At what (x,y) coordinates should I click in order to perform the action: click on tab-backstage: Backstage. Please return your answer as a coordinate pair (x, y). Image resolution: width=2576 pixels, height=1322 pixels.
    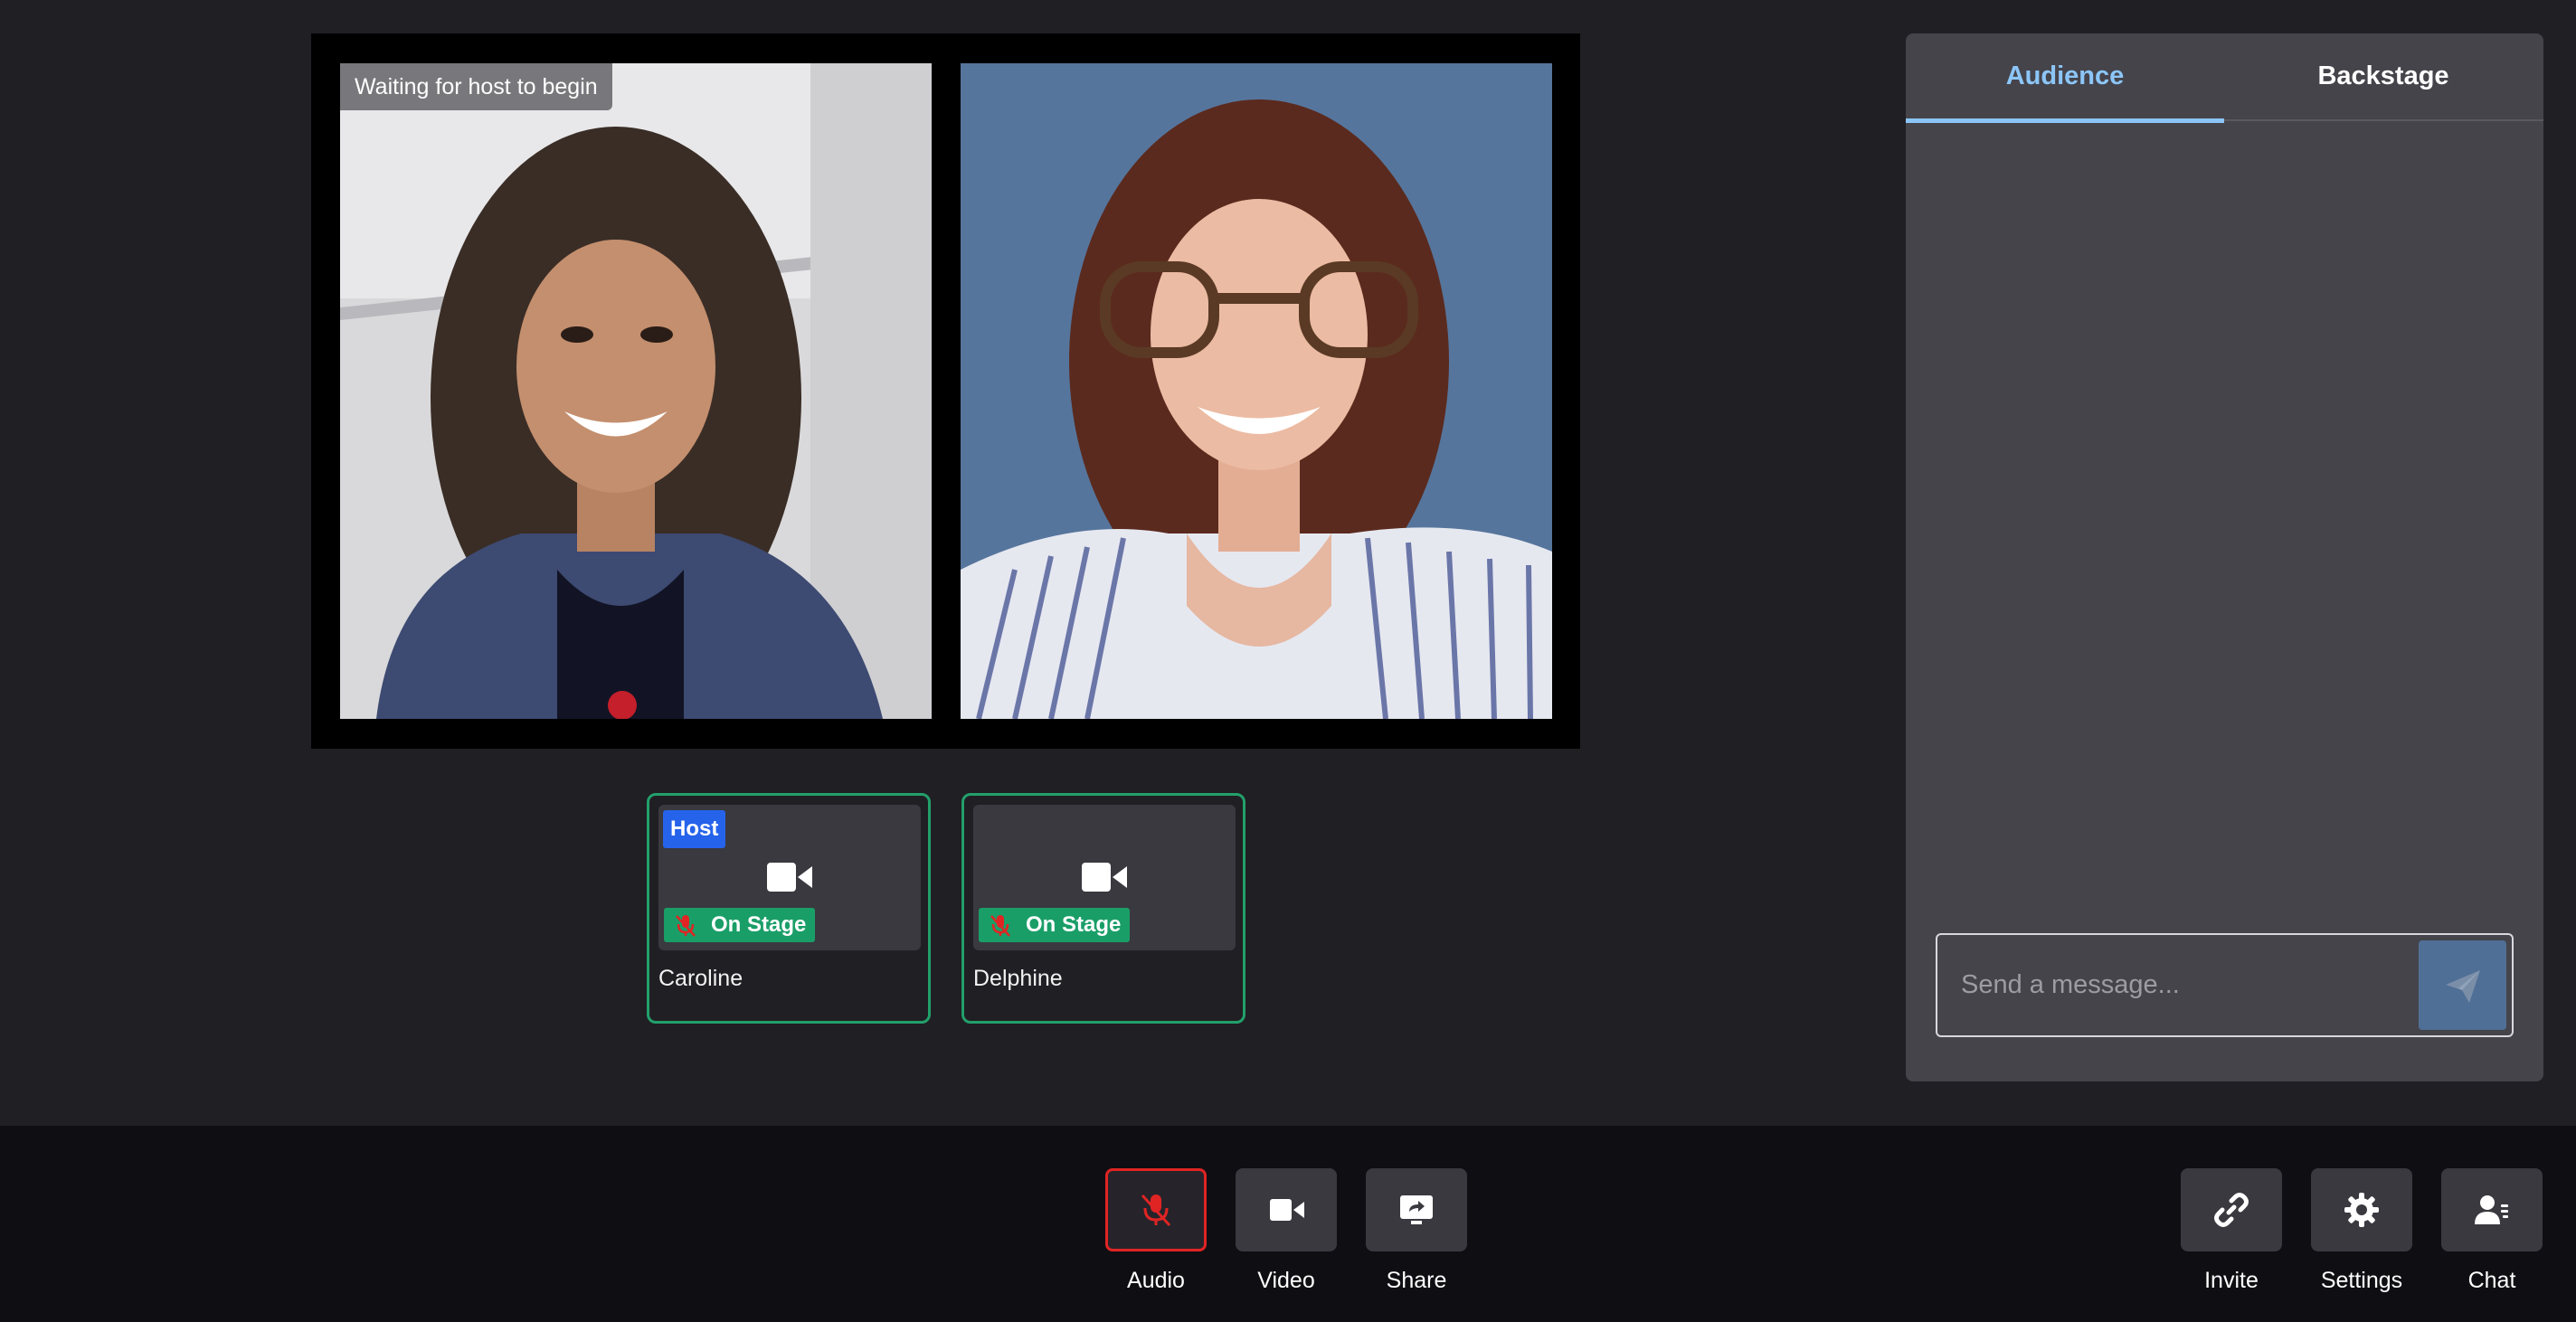
    Looking at the image, I should click on (2383, 77).